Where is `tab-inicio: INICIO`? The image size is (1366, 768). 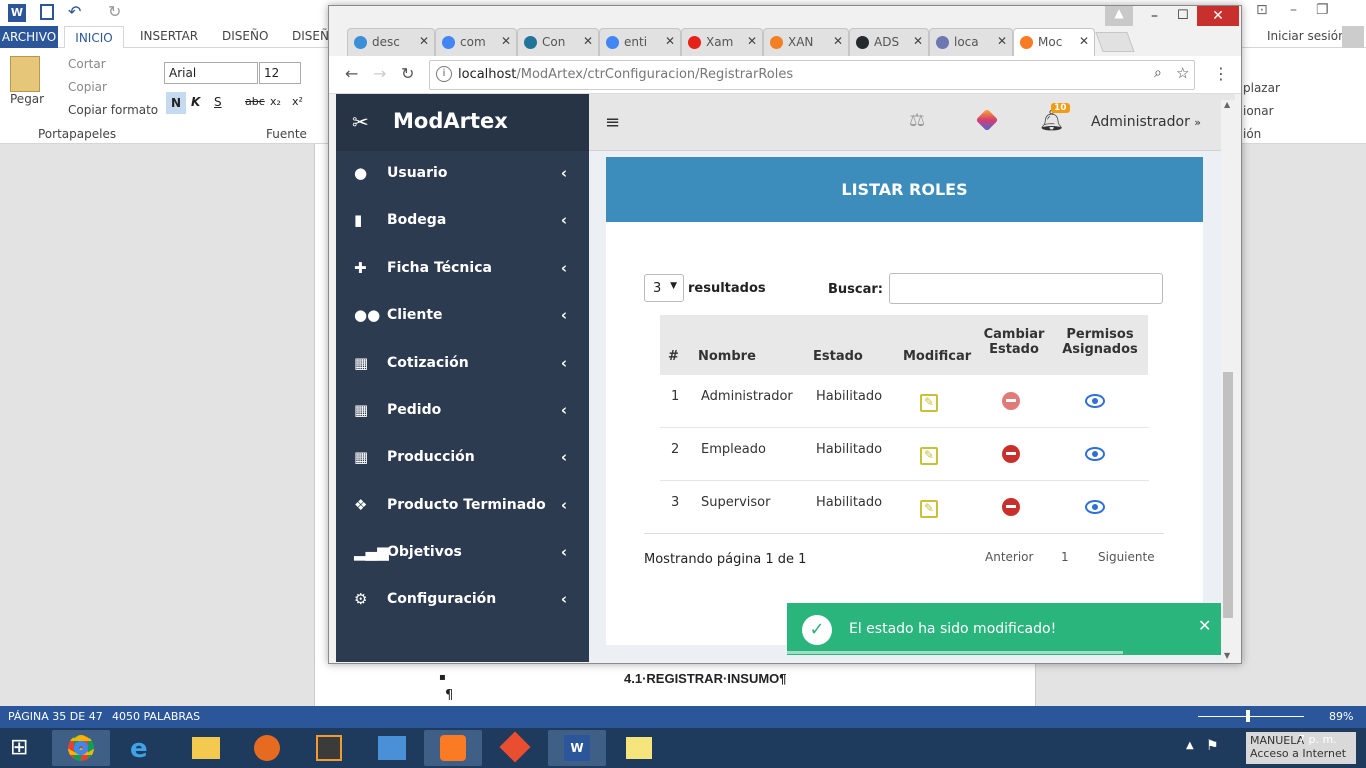 tab-inicio: INICIO is located at coordinates (94, 37).